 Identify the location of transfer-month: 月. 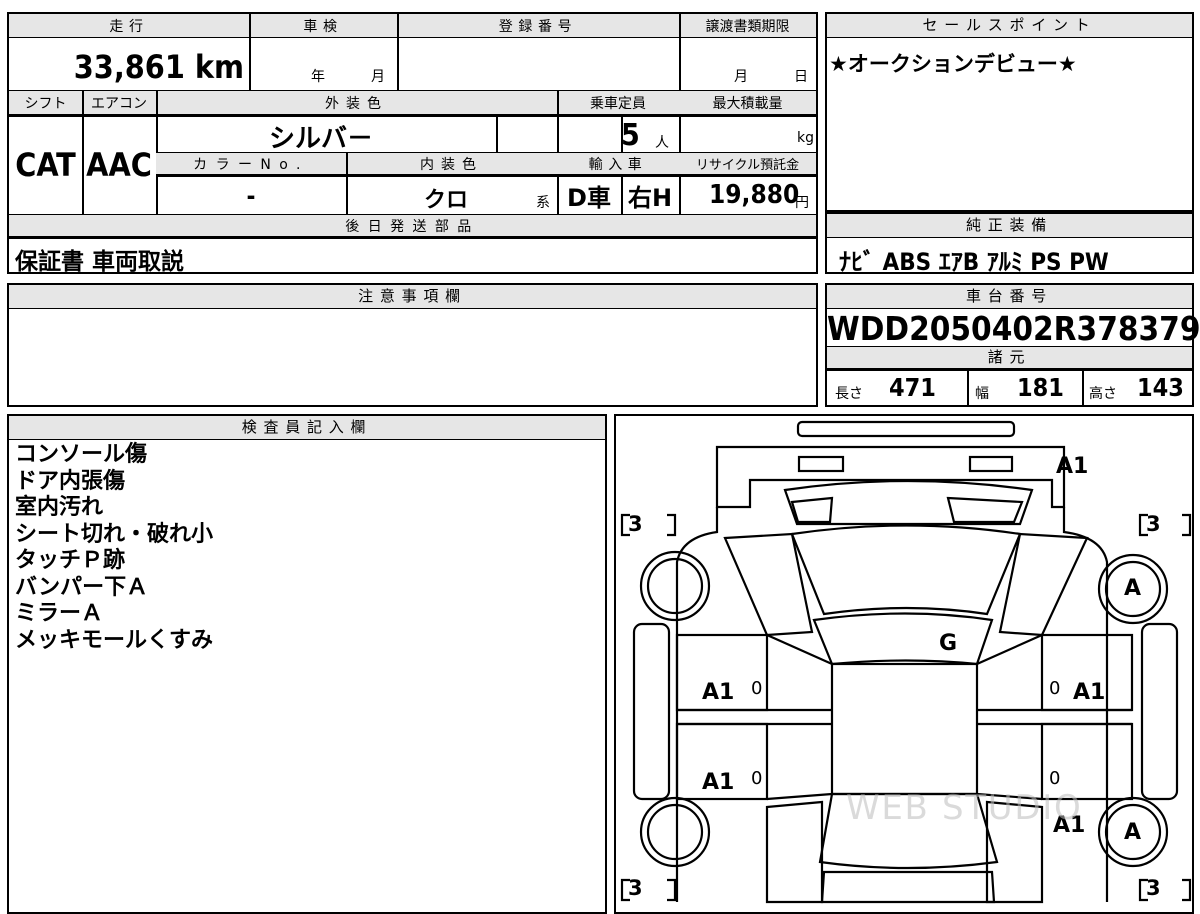
(741, 77).